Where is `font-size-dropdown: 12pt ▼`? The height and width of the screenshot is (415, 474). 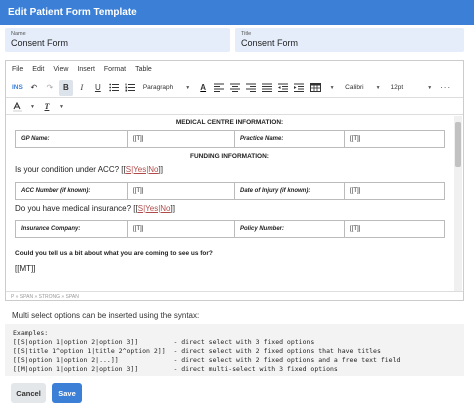 font-size-dropdown: 12pt ▼ is located at coordinates (412, 88).